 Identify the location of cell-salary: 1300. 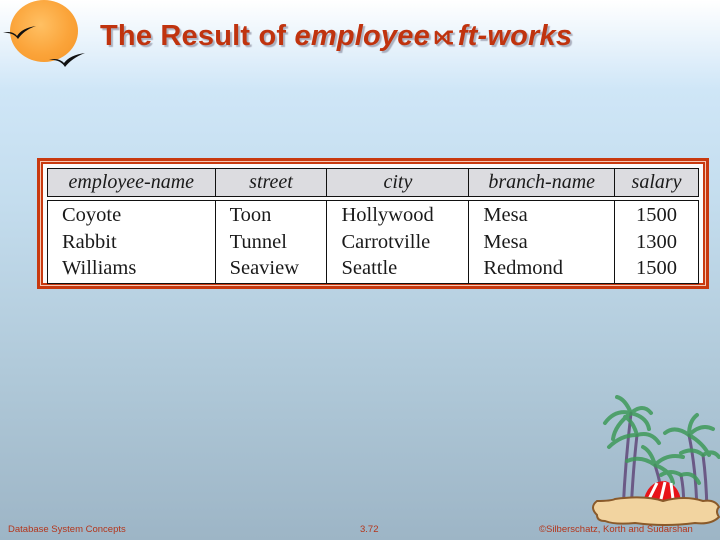
(656, 241).